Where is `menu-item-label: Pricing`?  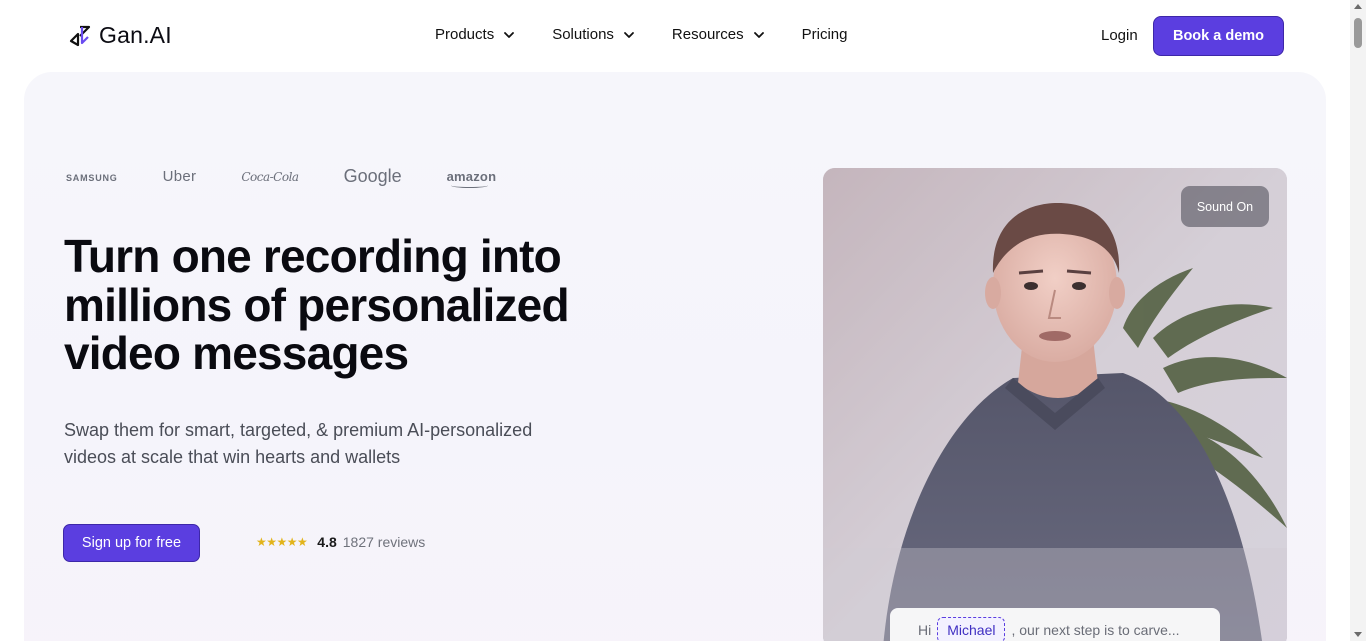 menu-item-label: Pricing is located at coordinates (824, 34).